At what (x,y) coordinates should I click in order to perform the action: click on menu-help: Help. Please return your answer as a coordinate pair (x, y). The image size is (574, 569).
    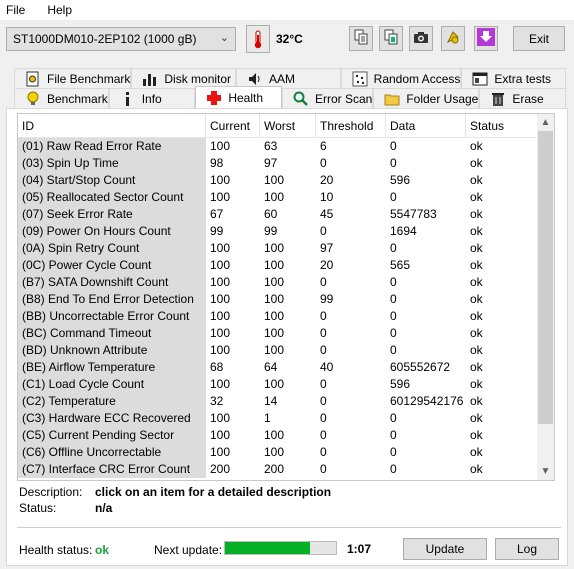
    Looking at the image, I should click on (59, 10).